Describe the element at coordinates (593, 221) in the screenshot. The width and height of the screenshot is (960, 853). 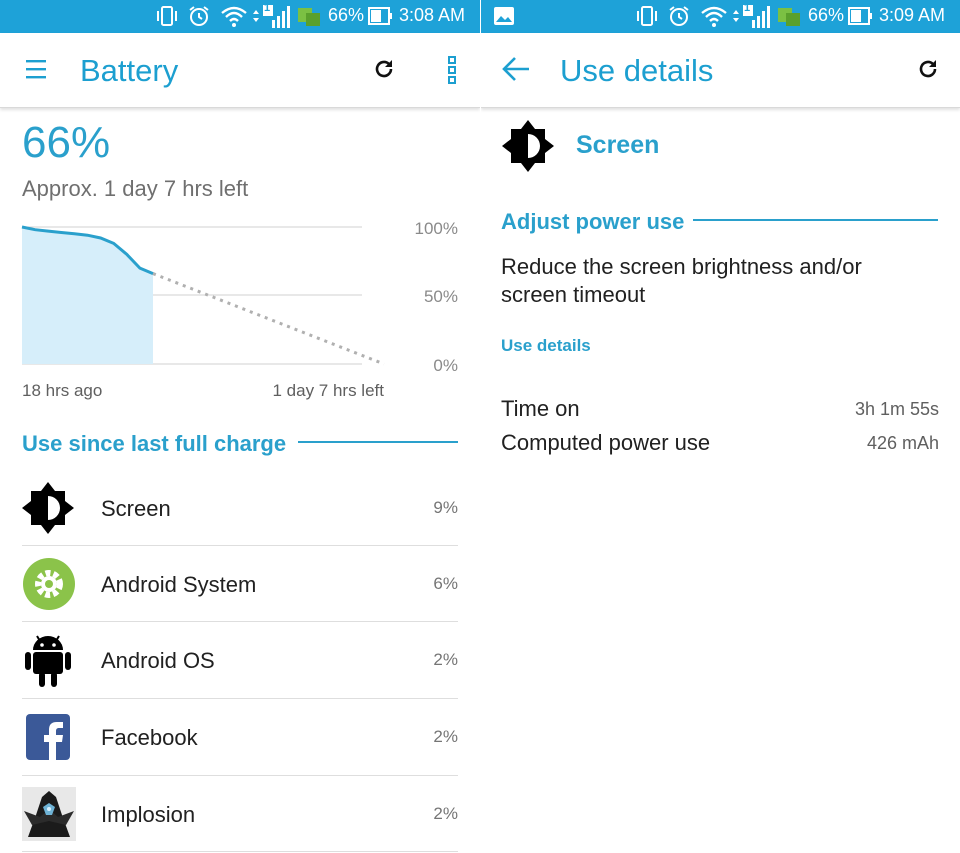
I see `adjust-power-title: Adjust power use` at that location.